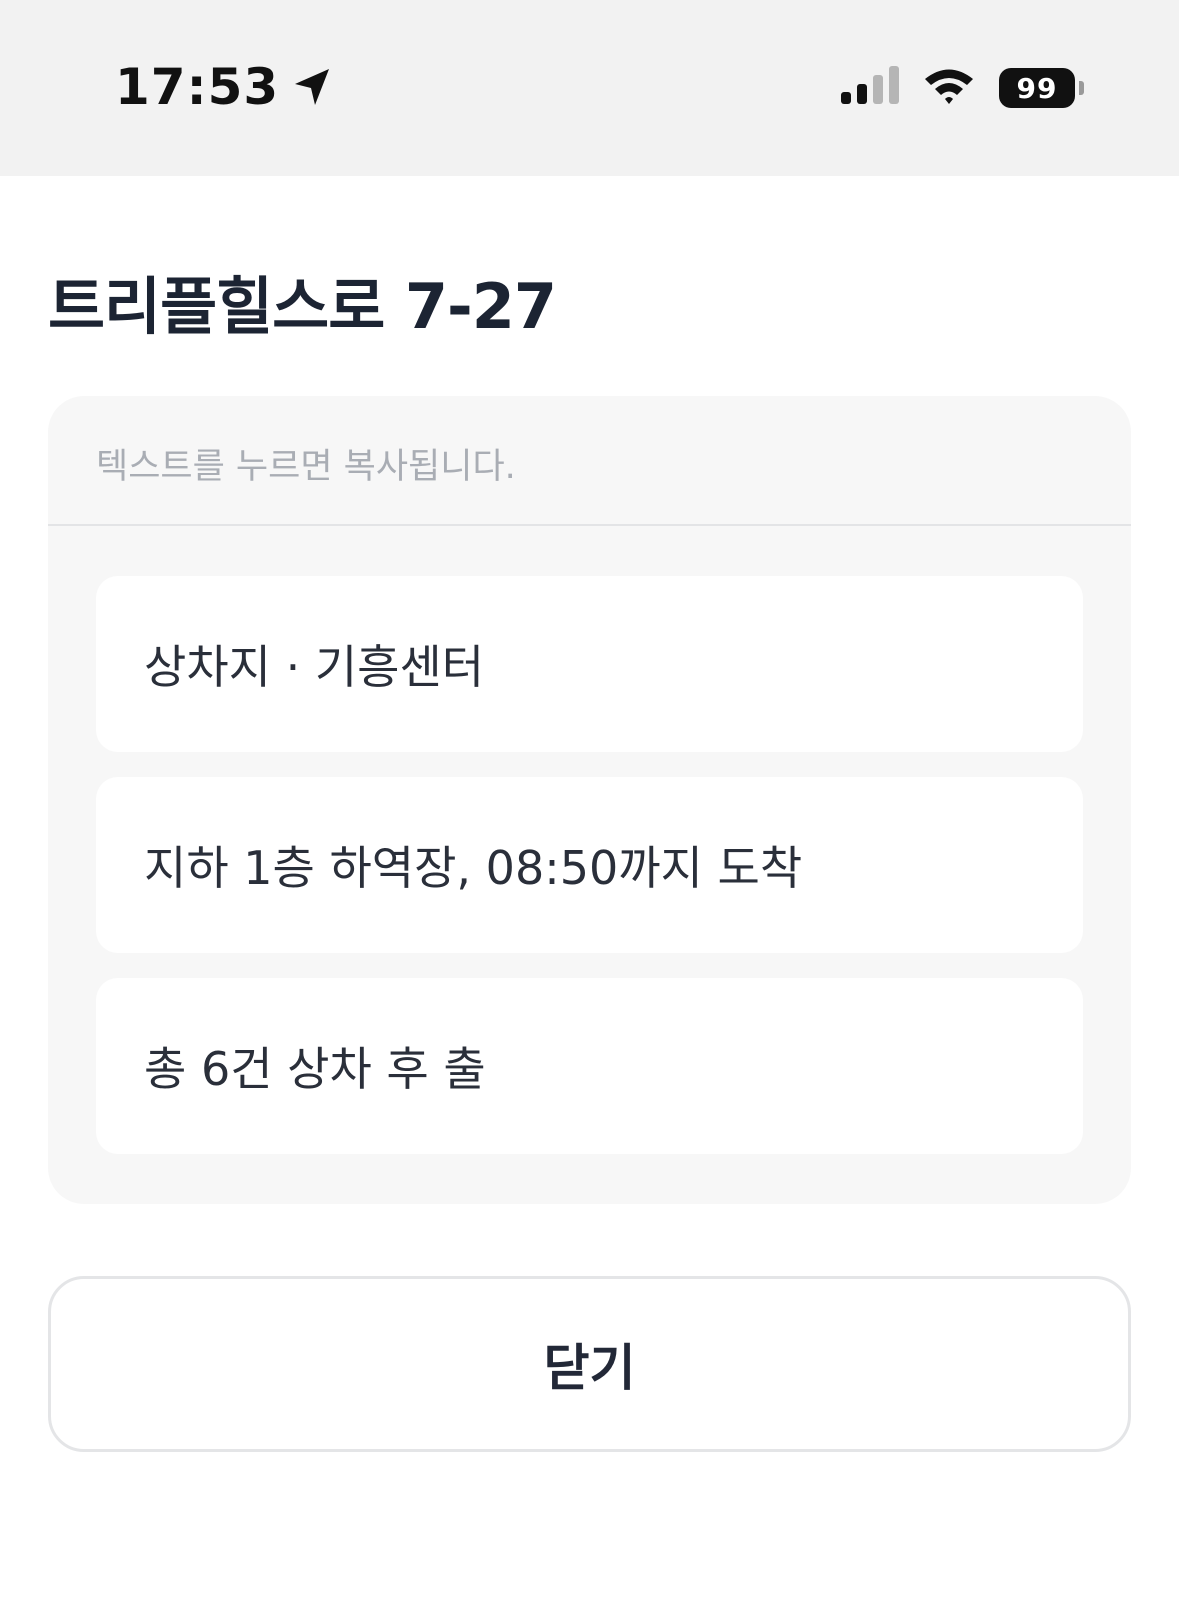 This screenshot has height=1610, width=1179. I want to click on close-button-label: 닫기, so click(589, 1368).